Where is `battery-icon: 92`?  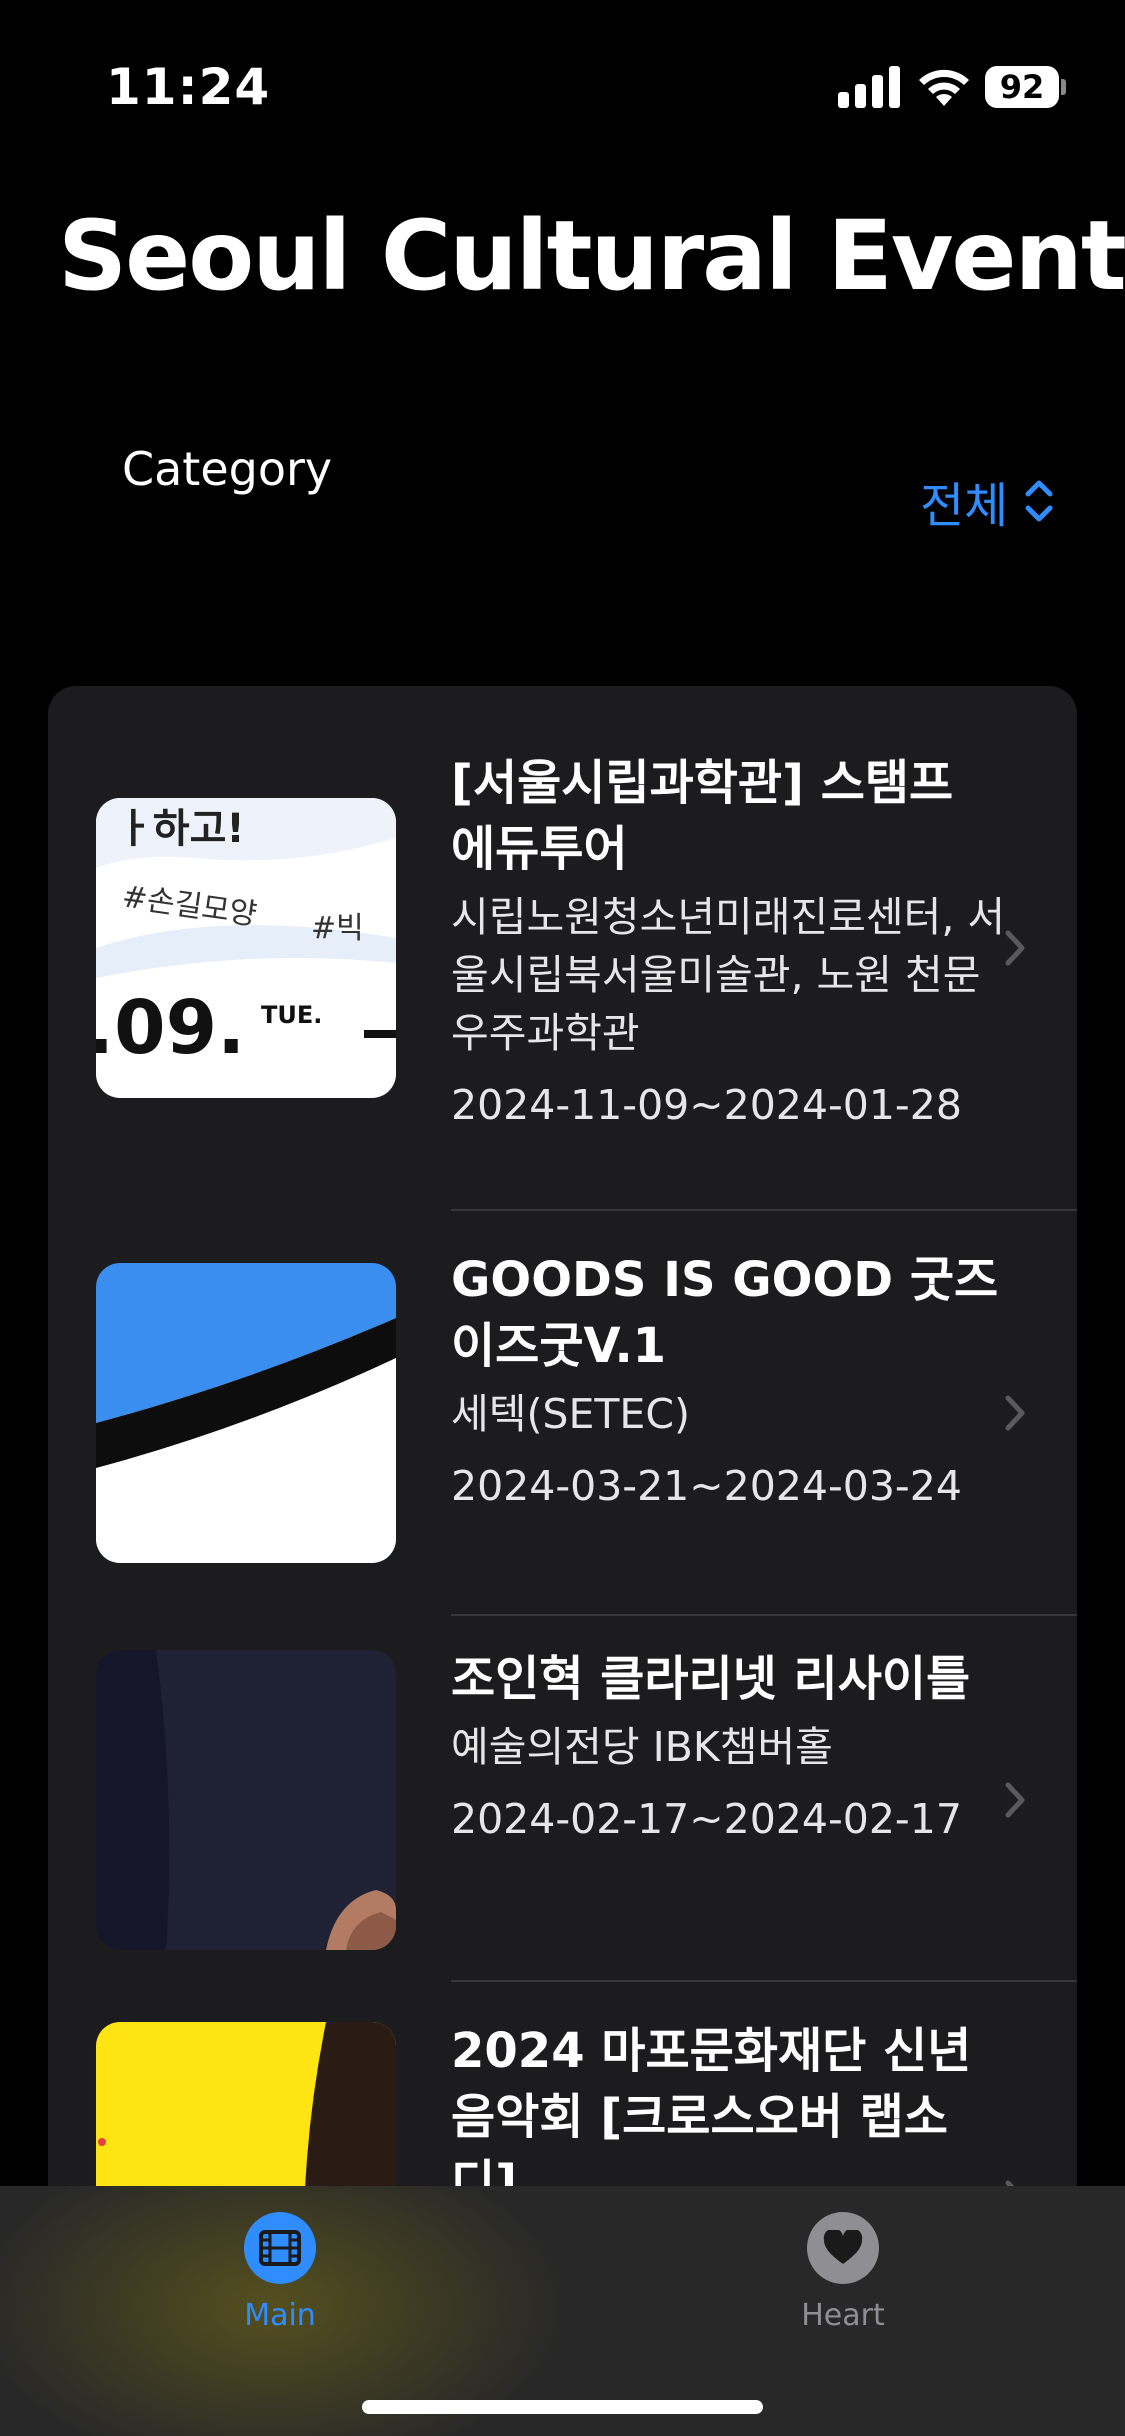
battery-icon: 92 is located at coordinates (1025, 87).